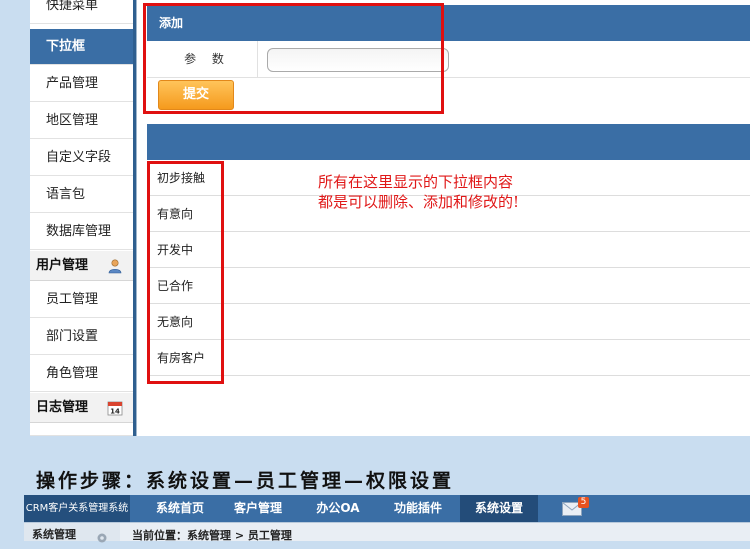 Image resolution: width=750 pixels, height=549 pixels. What do you see at coordinates (583, 502) in the screenshot?
I see `mail-count-badge: 5` at bounding box center [583, 502].